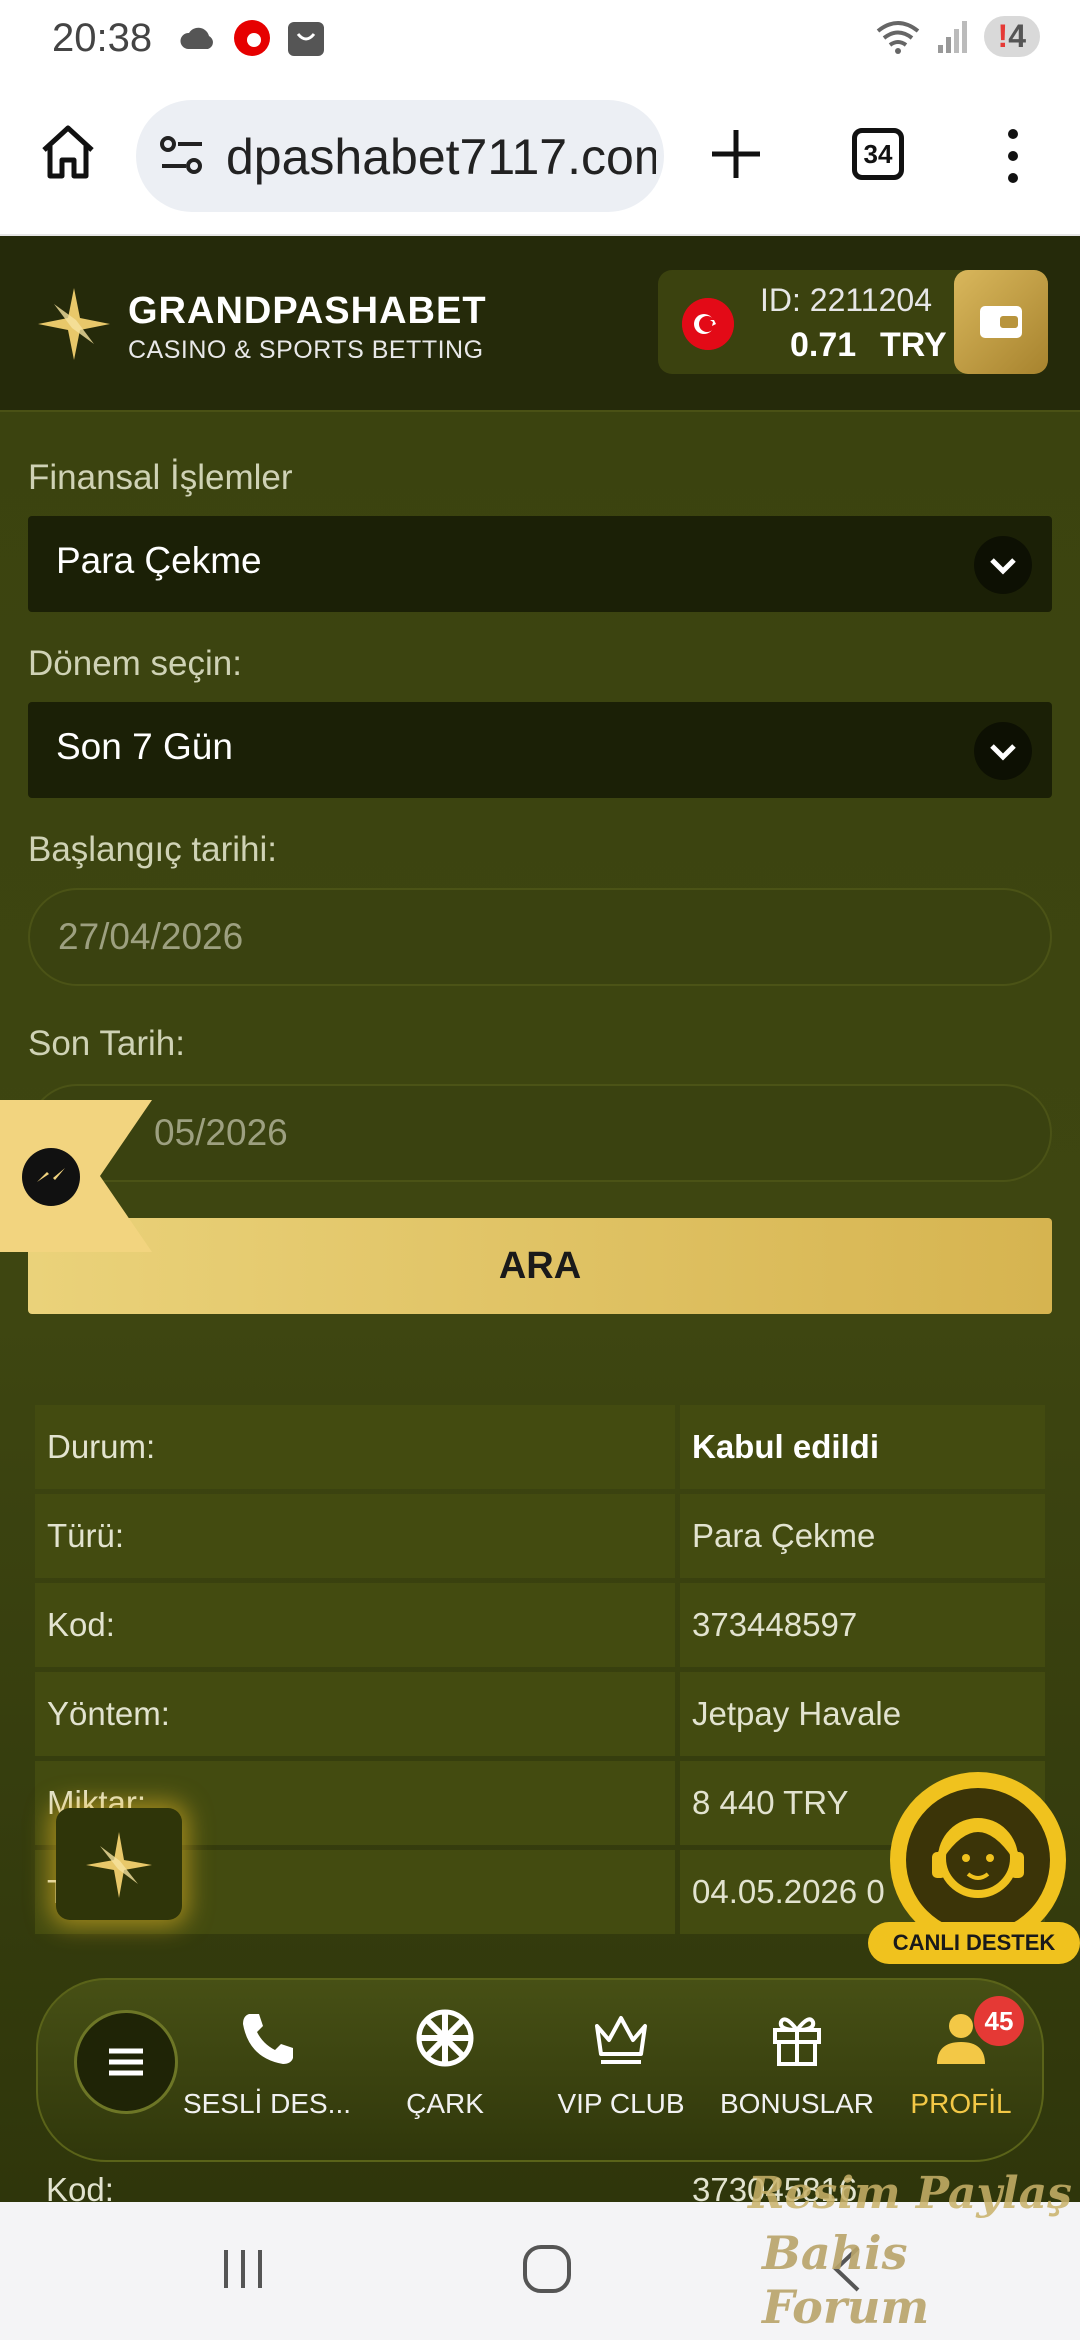 Image resolution: width=1080 pixels, height=2340 pixels. I want to click on nav-profile: PROFİL 45, so click(961, 2071).